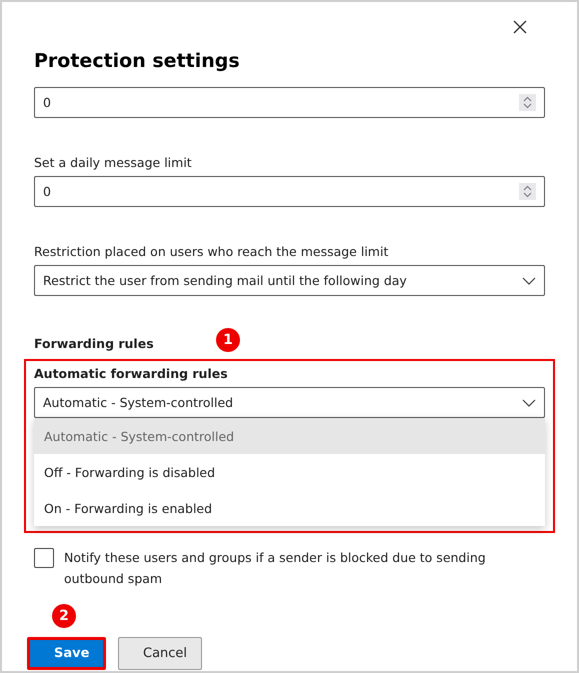  Describe the element at coordinates (289, 472) in the screenshot. I see `dropdown-option: Off - Forwarding is disabled` at that location.